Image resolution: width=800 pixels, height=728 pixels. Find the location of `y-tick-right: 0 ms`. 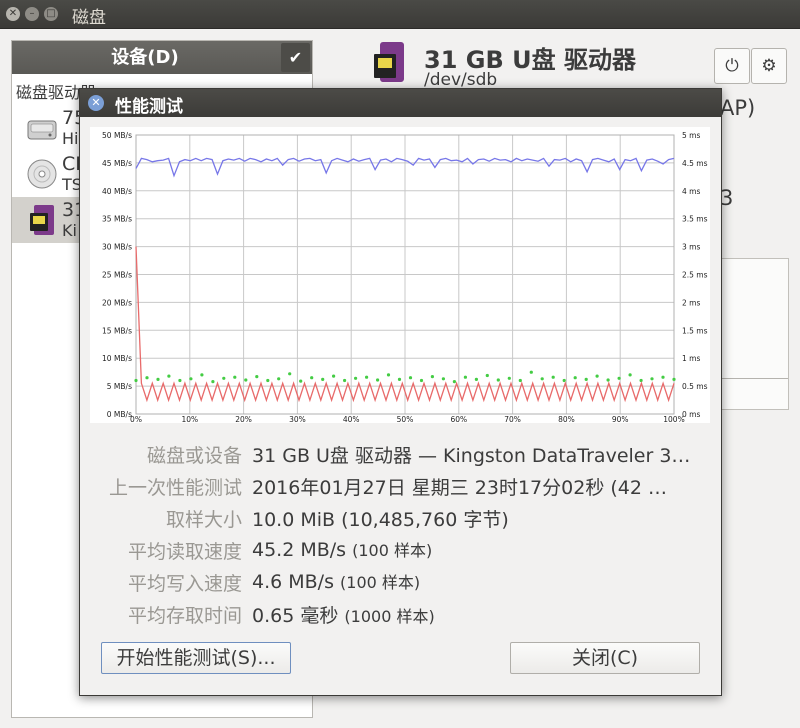

y-tick-right: 0 ms is located at coordinates (691, 414).